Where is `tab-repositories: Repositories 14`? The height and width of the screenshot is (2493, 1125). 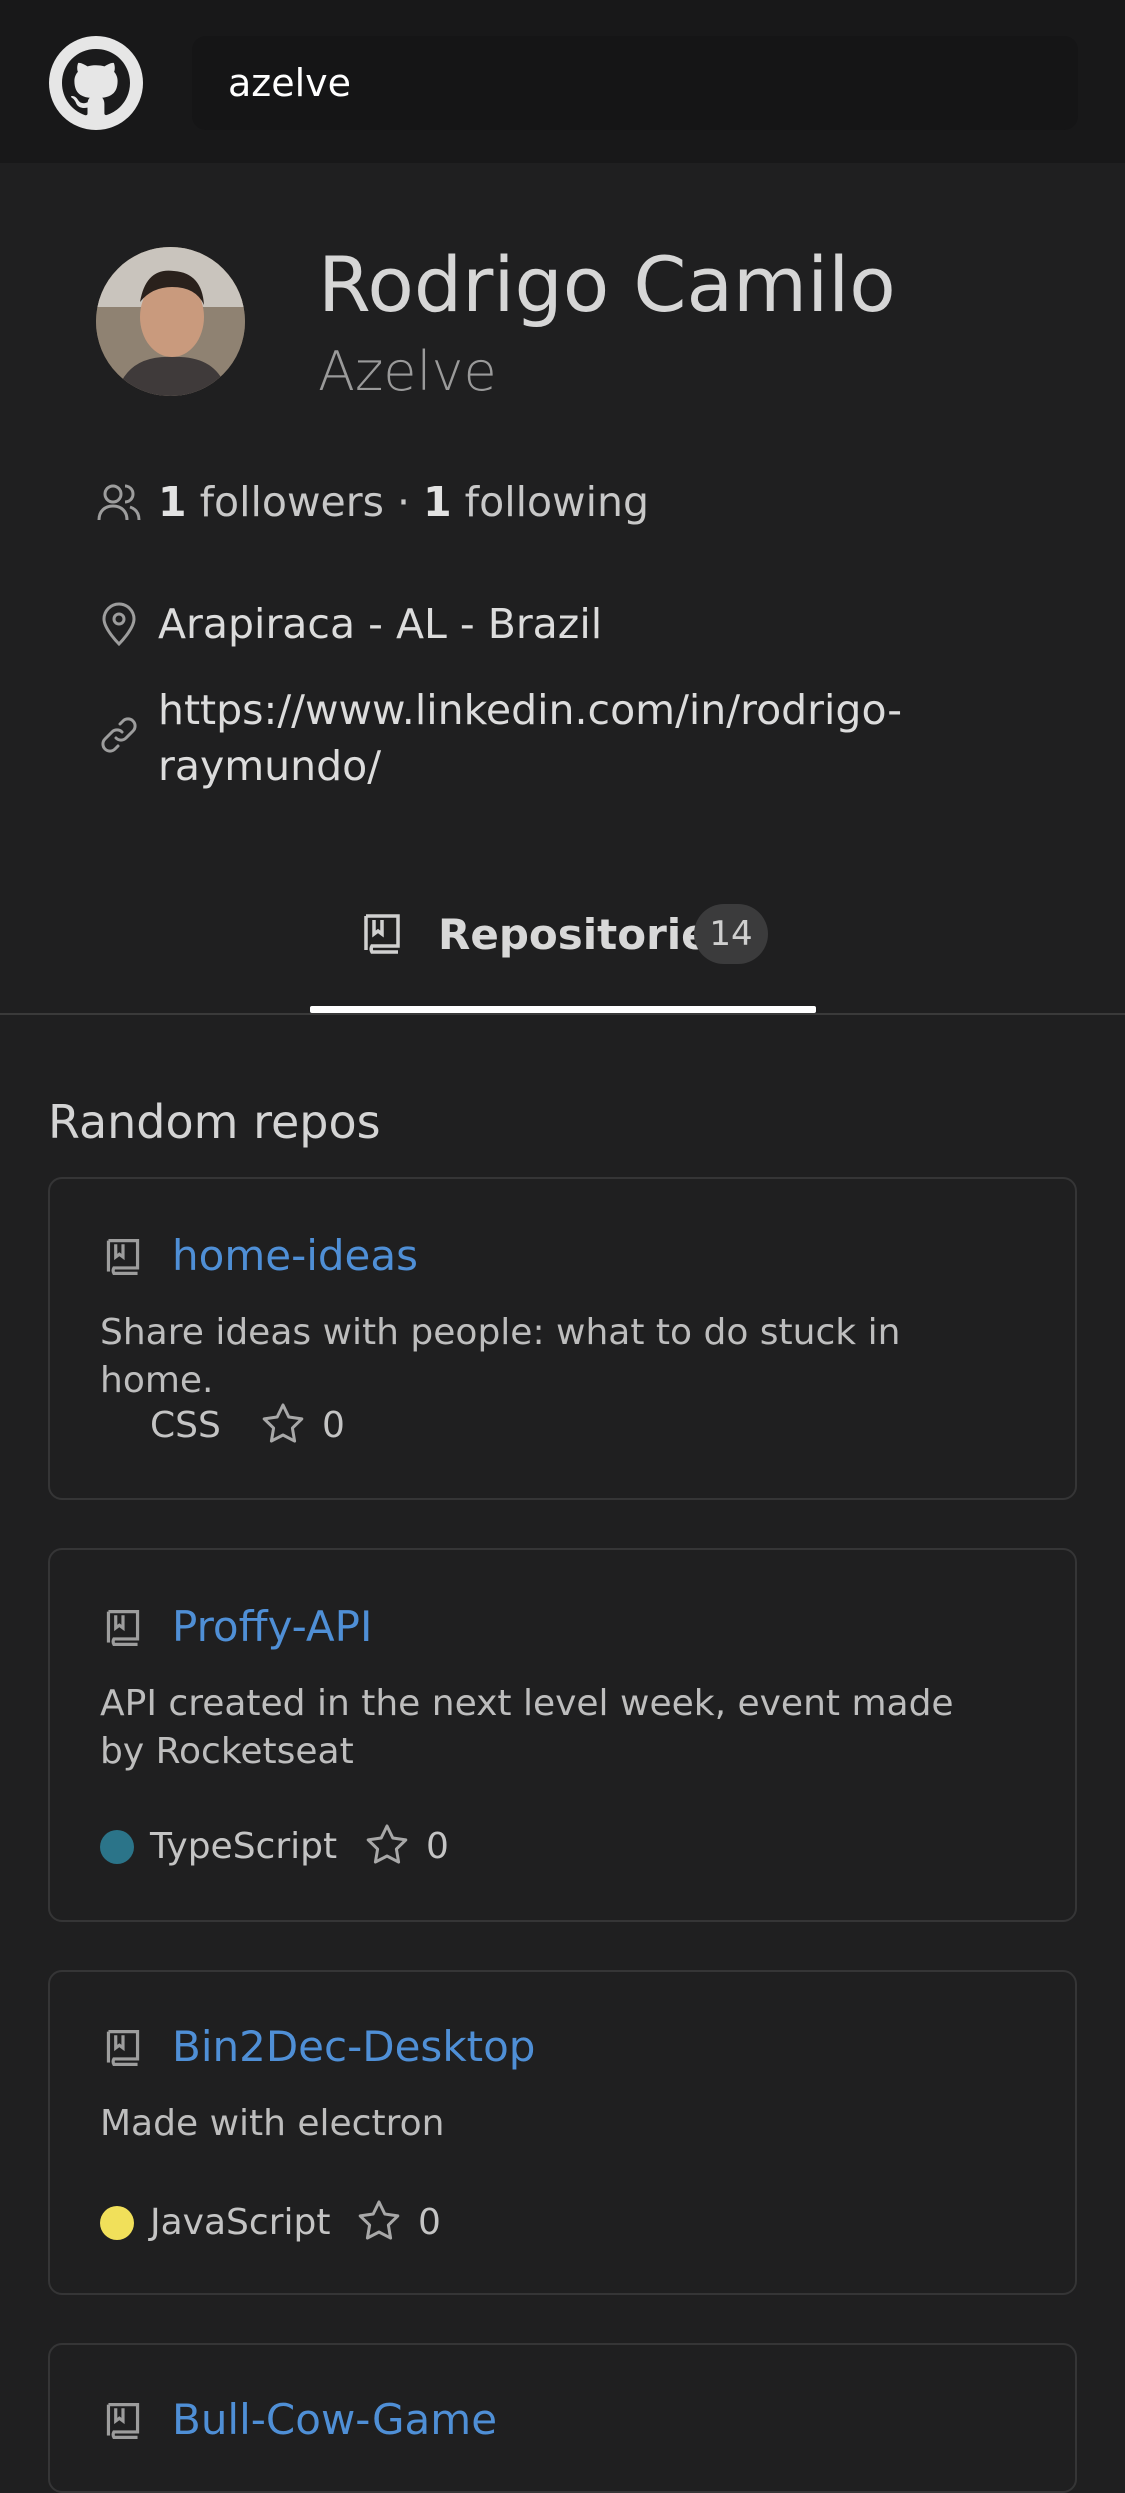
tab-repositories: Repositories 14 is located at coordinates (563, 946).